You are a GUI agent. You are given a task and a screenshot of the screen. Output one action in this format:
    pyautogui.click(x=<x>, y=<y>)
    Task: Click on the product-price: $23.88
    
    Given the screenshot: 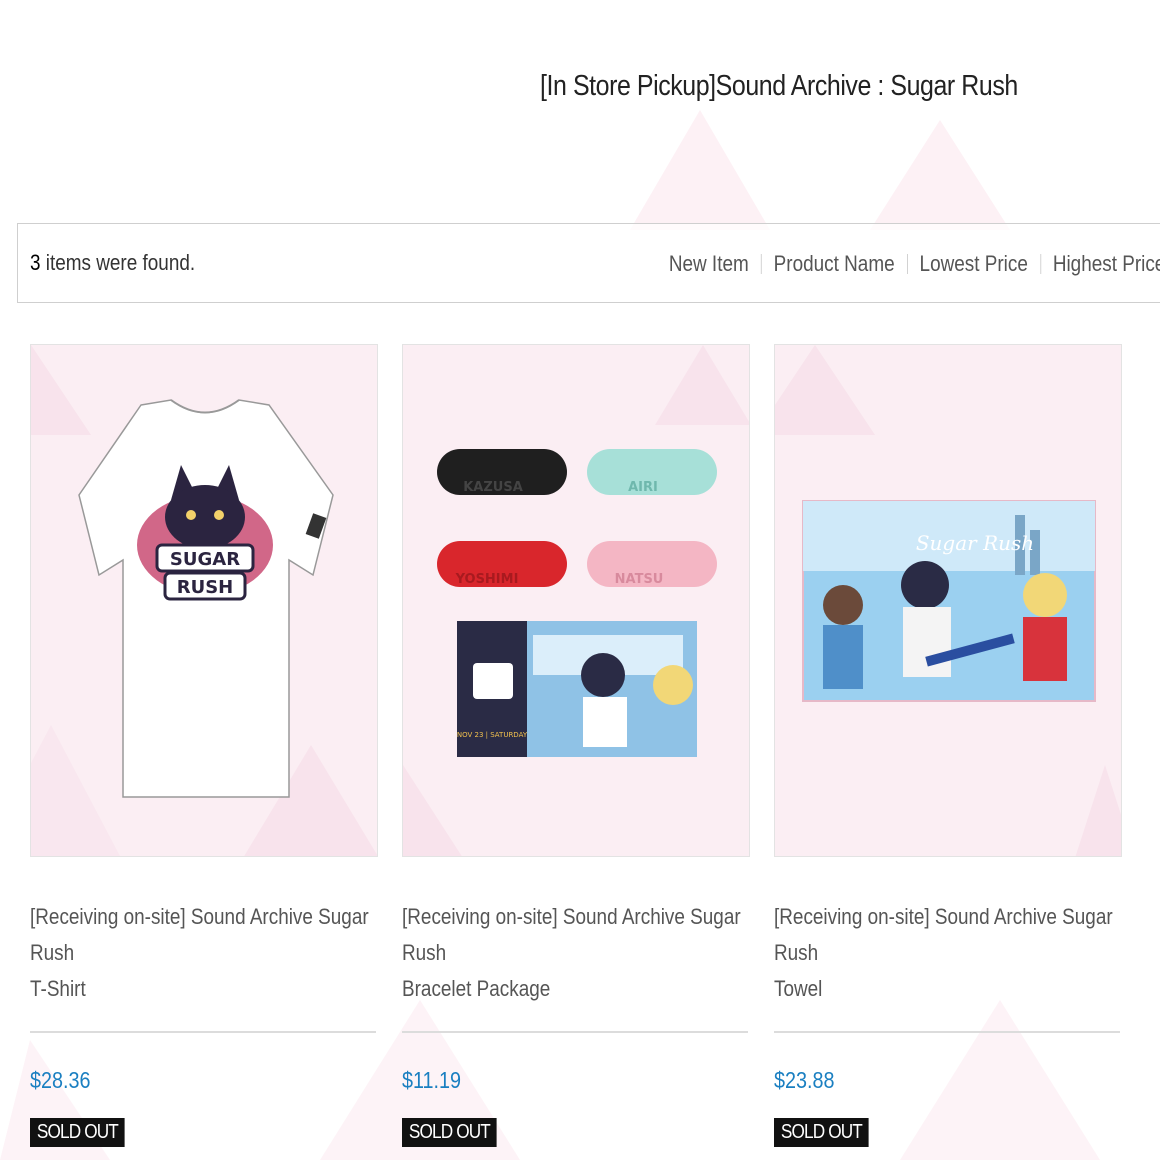 What is the action you would take?
    pyautogui.click(x=804, y=1080)
    